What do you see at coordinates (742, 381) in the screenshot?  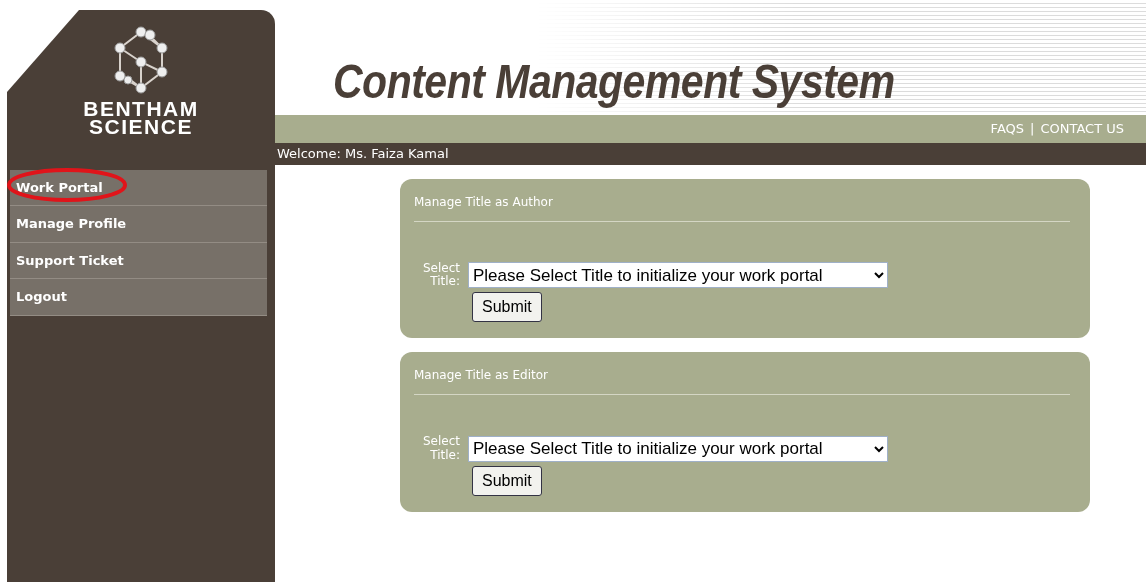 I see `panel-heading: Manage Title as Editor` at bounding box center [742, 381].